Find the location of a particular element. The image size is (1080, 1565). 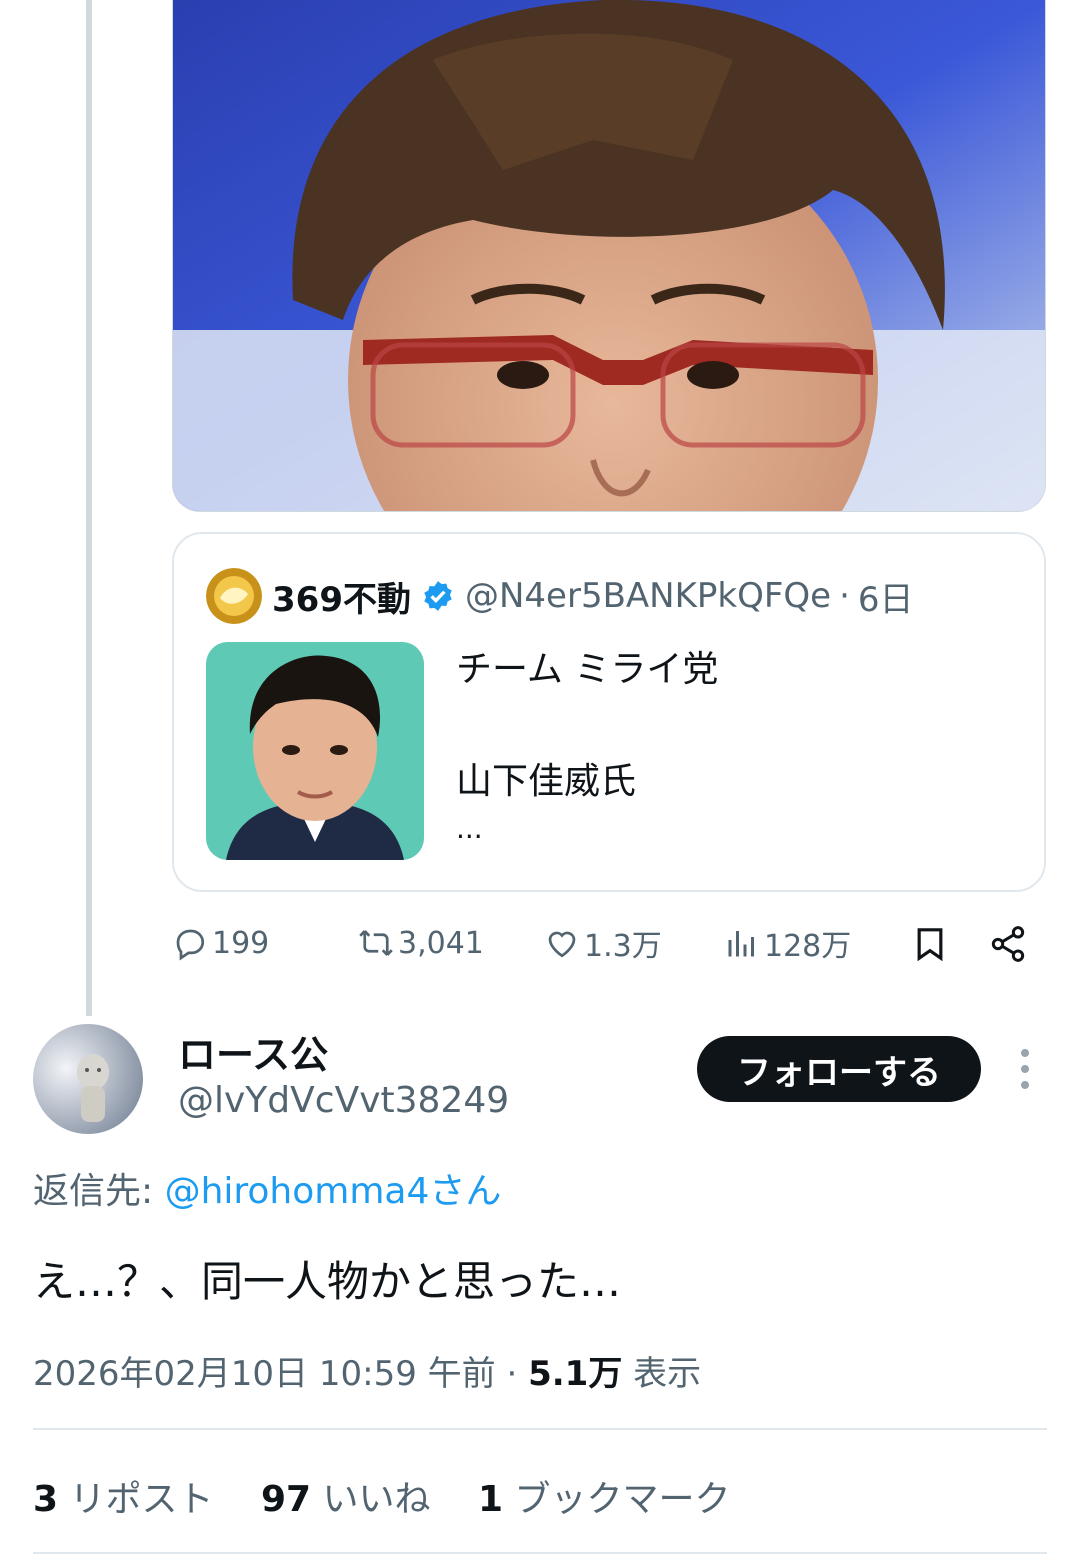

author-handle: @lvYdVcVvt38249 is located at coordinates (343, 1100).